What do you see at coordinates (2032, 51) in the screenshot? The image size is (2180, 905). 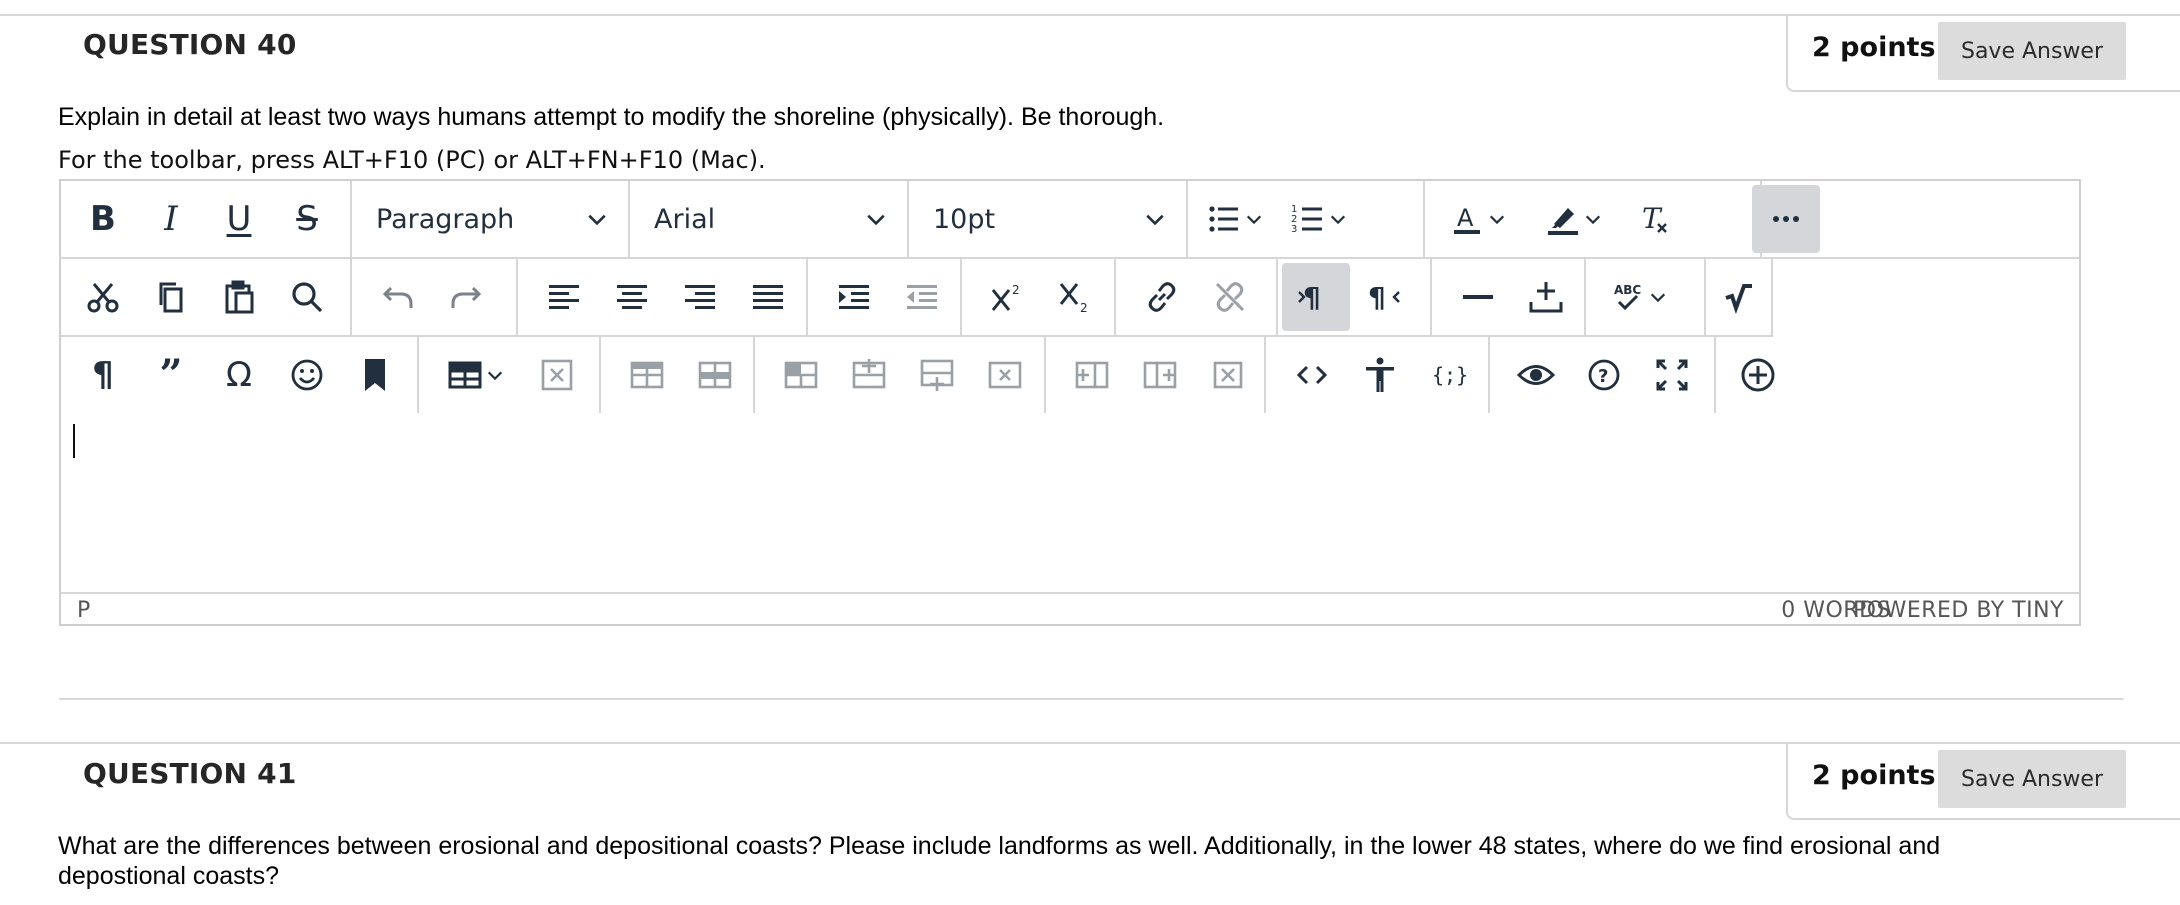 I see `question-40-save-button: Save Answer` at bounding box center [2032, 51].